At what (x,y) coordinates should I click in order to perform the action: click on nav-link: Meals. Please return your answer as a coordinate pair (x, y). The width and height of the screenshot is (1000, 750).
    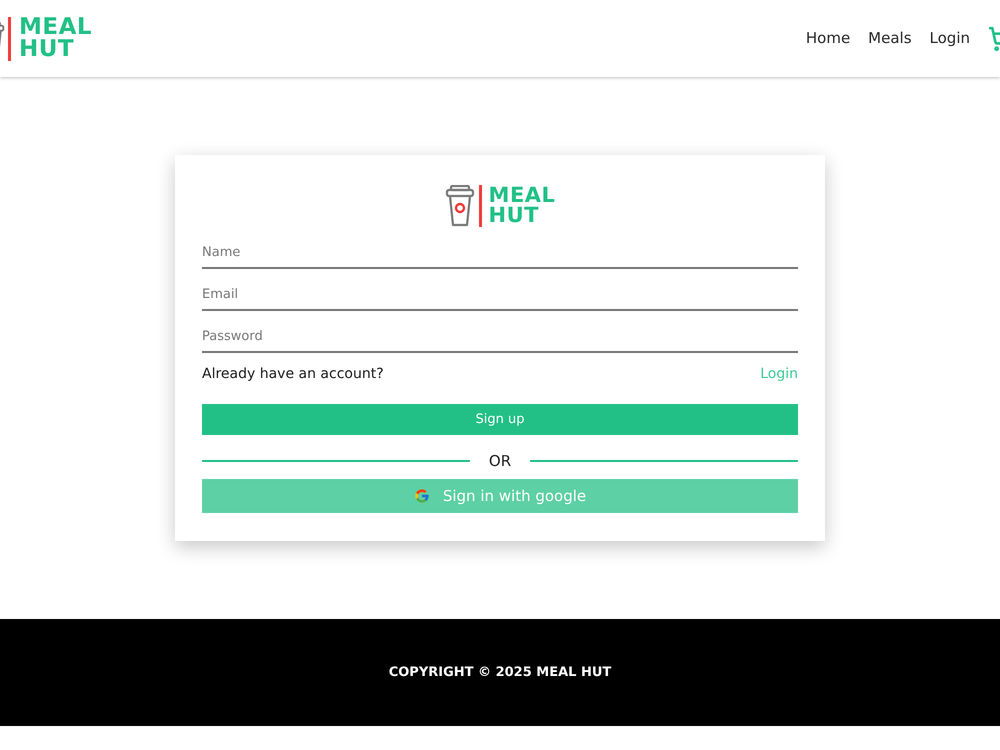
    Looking at the image, I should click on (890, 38).